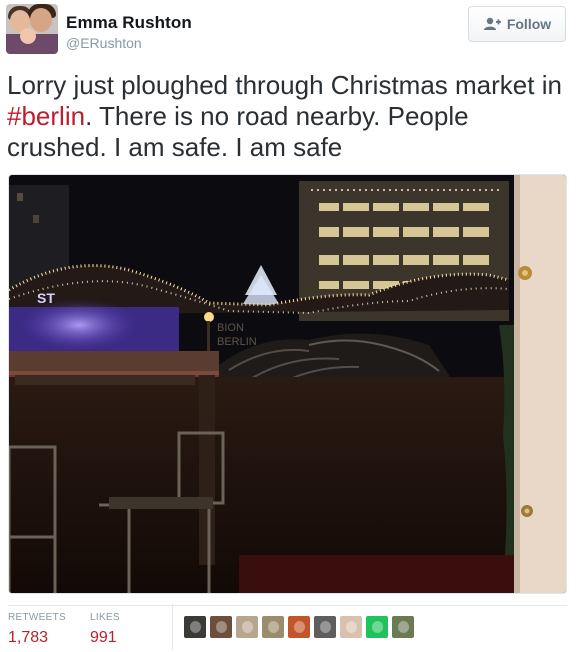  Describe the element at coordinates (46, 298) in the screenshot. I see `stall-sign-left: ST` at that location.